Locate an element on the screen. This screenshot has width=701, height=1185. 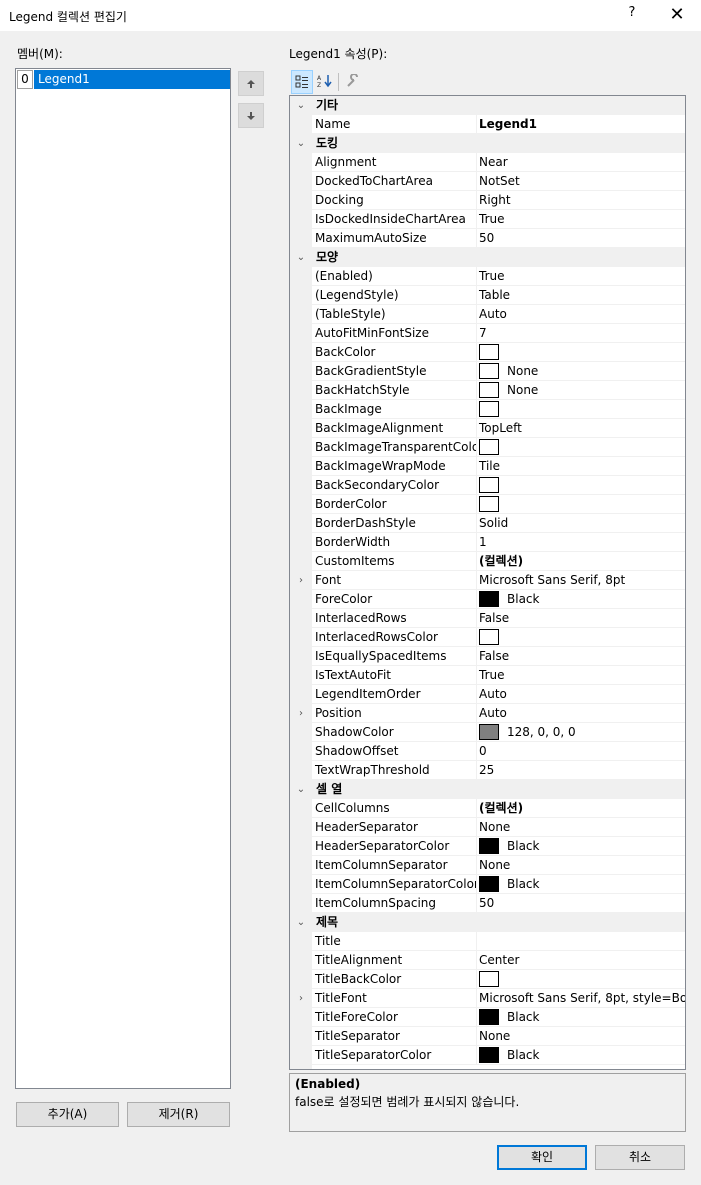
property-row: TitleAlignment Center is located at coordinates (487, 960).